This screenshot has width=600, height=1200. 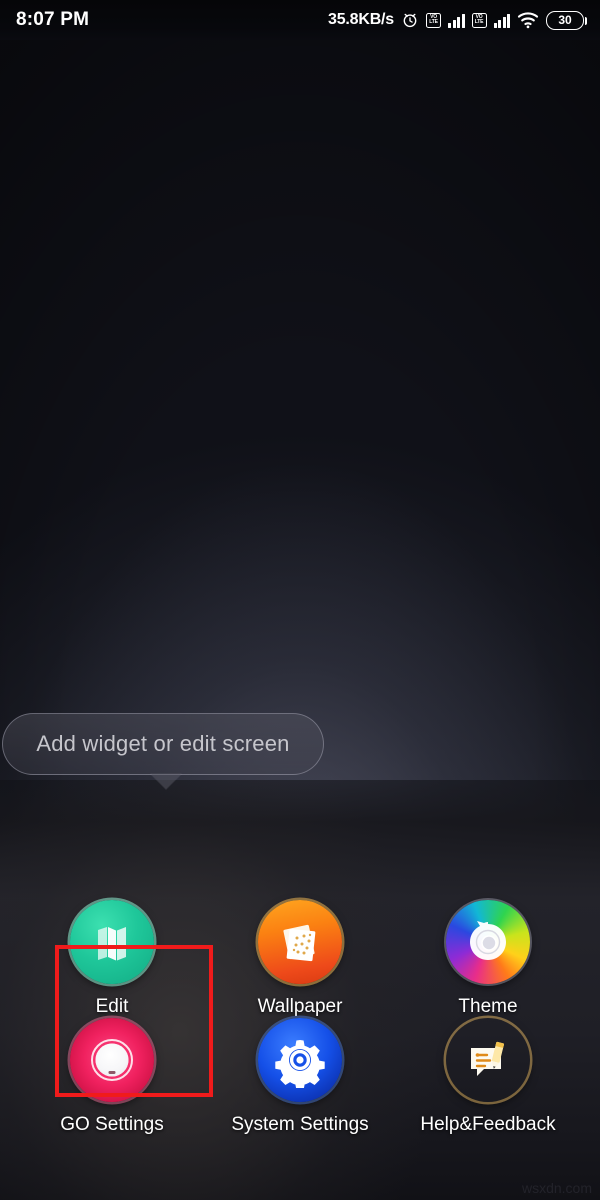 What do you see at coordinates (488, 1124) in the screenshot?
I see `menu-item-label: Help&Feedback` at bounding box center [488, 1124].